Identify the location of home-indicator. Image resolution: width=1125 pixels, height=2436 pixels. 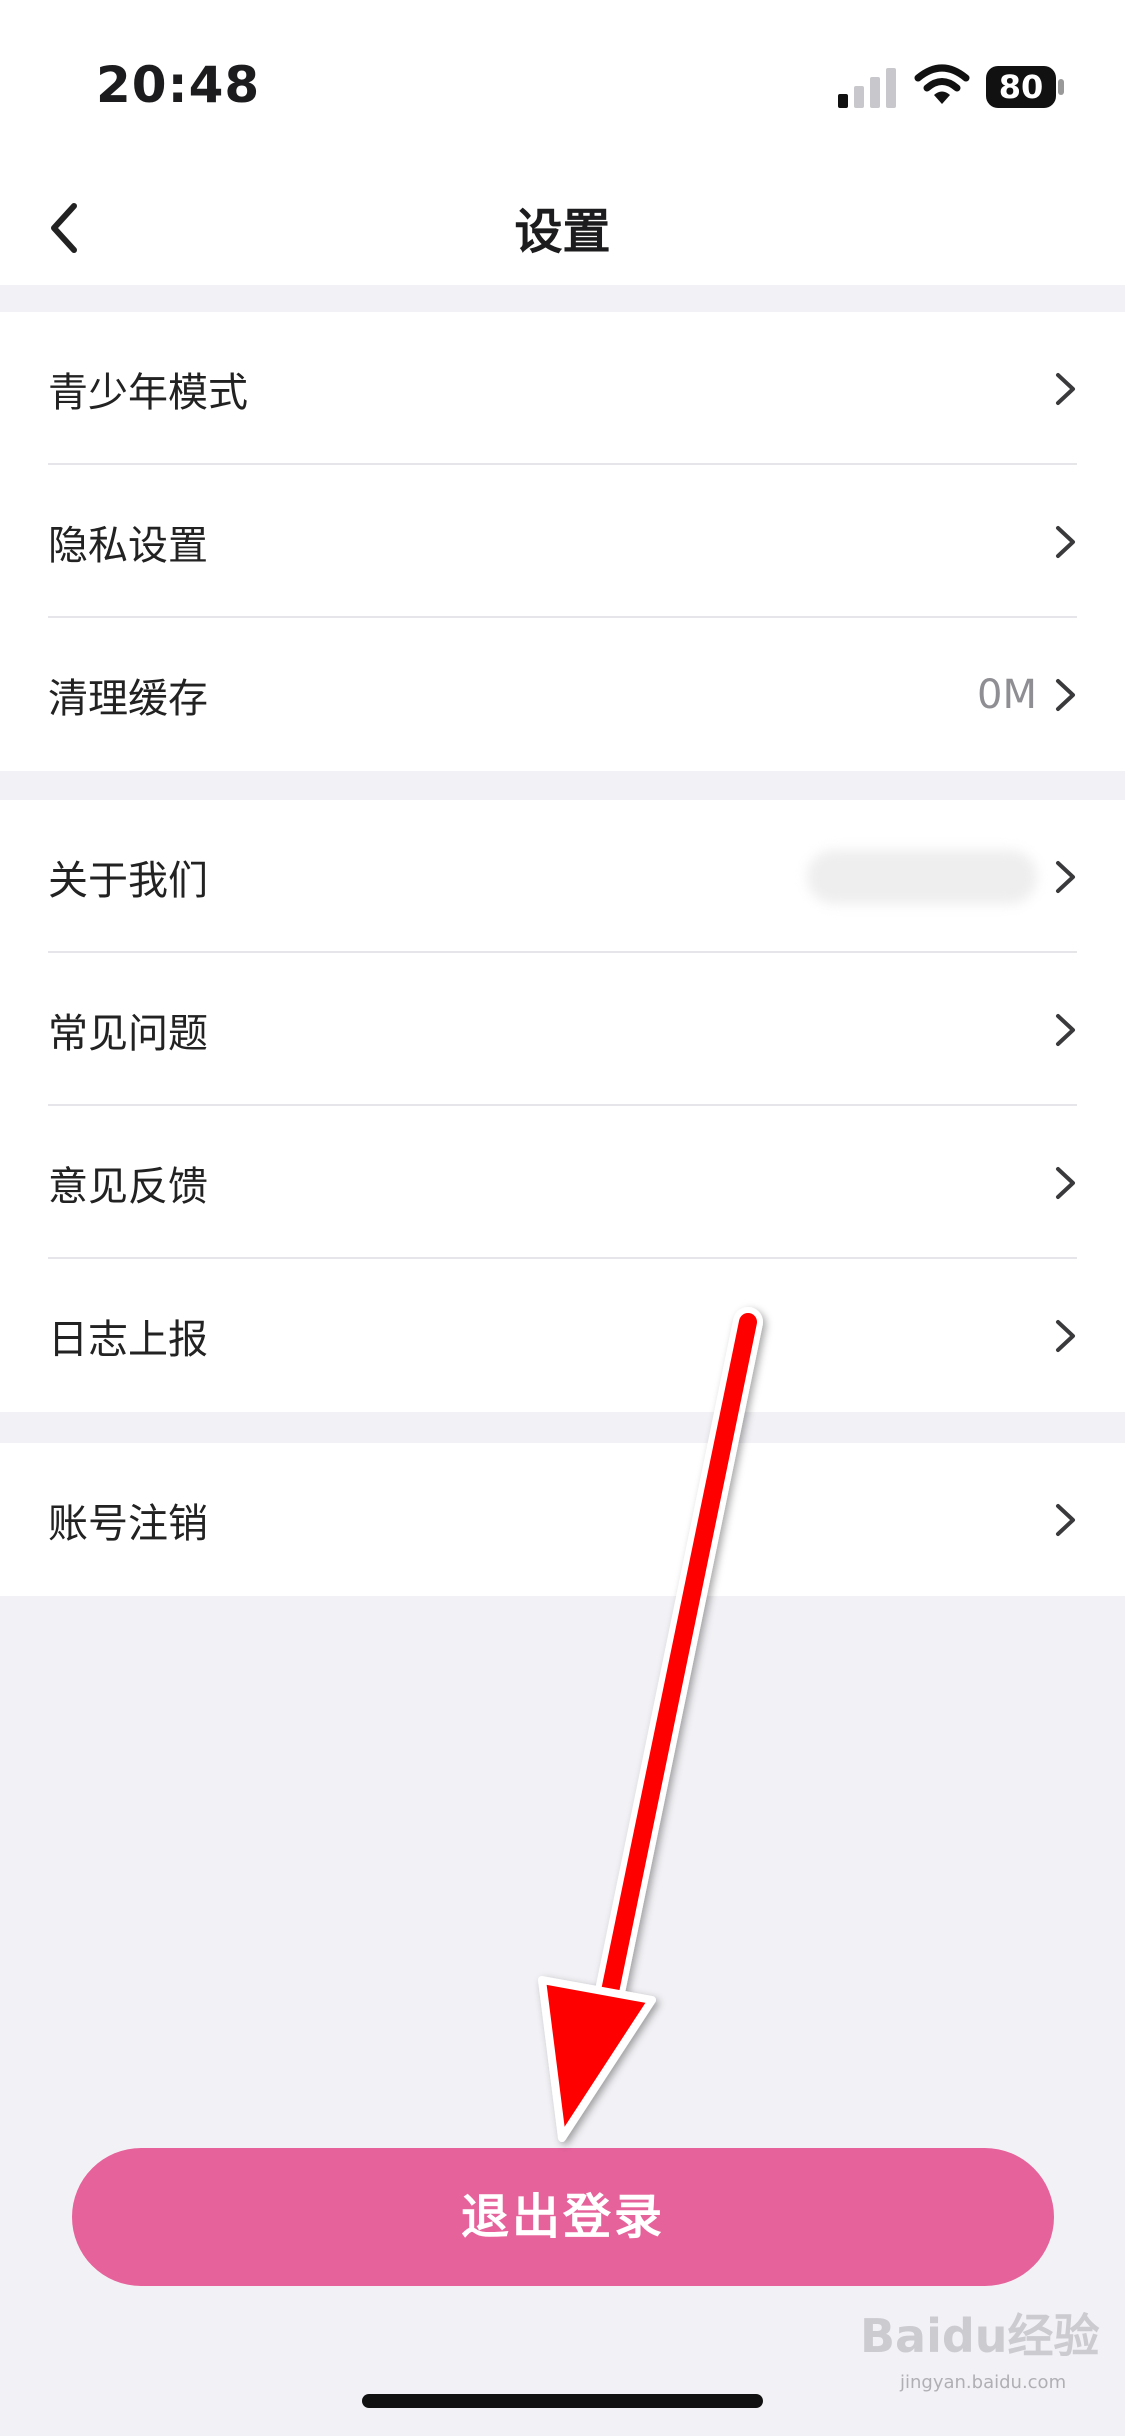
(562, 2401).